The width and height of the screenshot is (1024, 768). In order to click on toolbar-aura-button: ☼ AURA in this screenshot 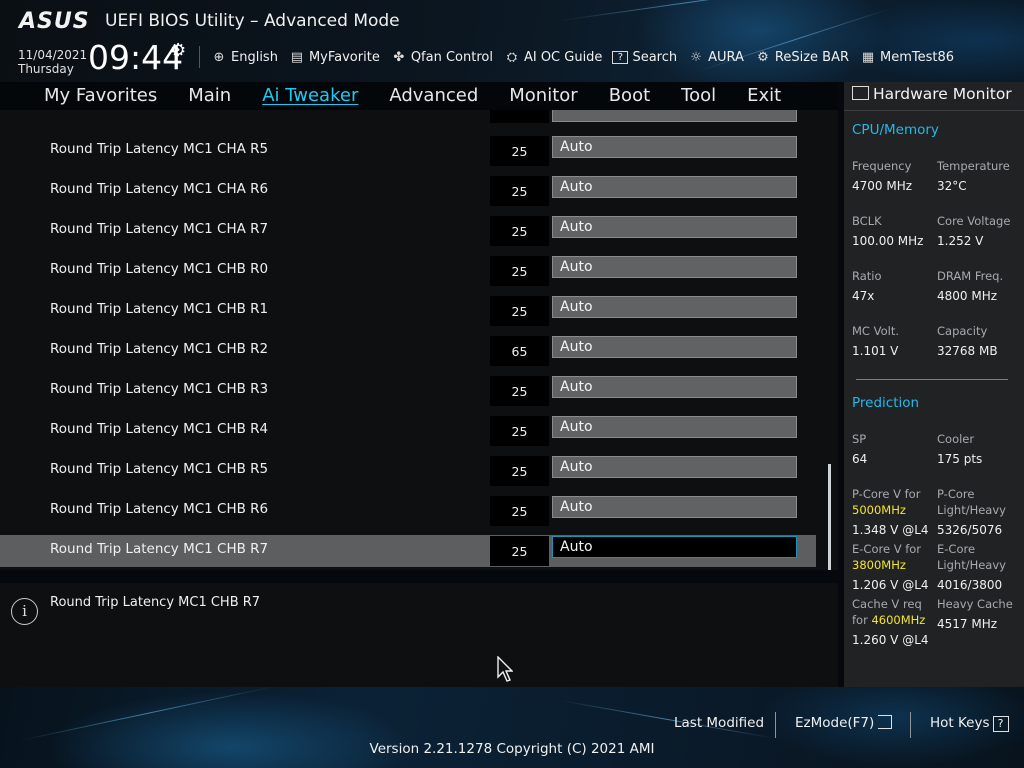, I will do `click(715, 57)`.